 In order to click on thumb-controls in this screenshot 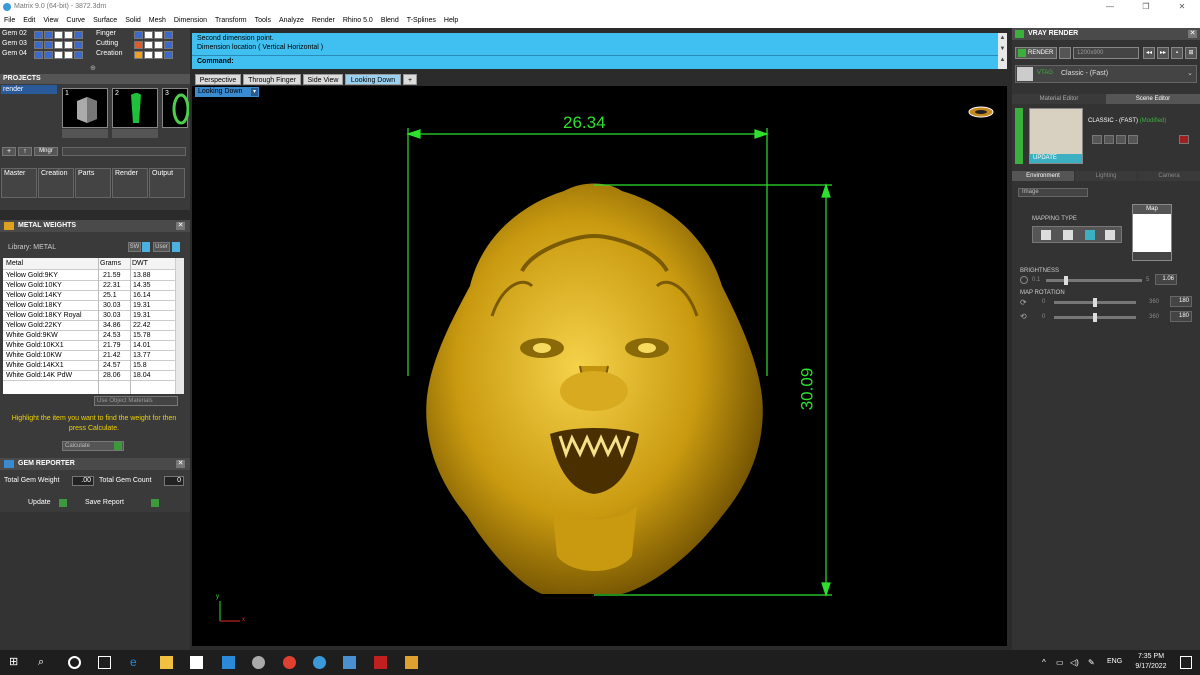, I will do `click(135, 133)`.